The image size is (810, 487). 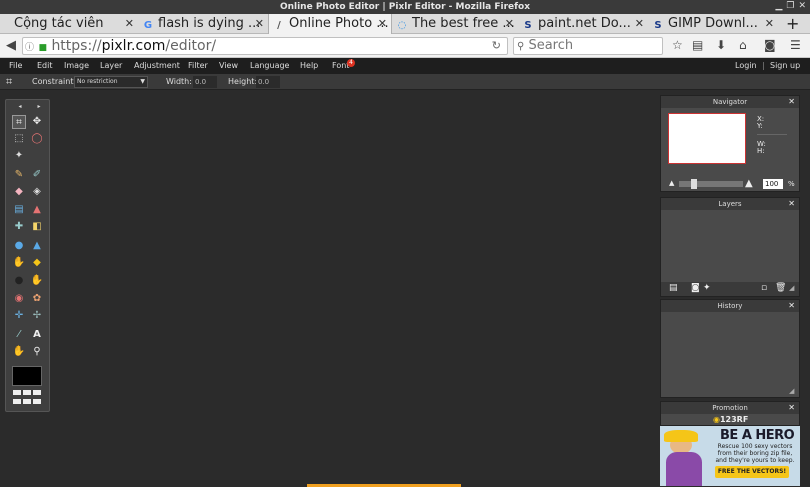 I want to click on zoom-out-icon: ▲, so click(x=671, y=183).